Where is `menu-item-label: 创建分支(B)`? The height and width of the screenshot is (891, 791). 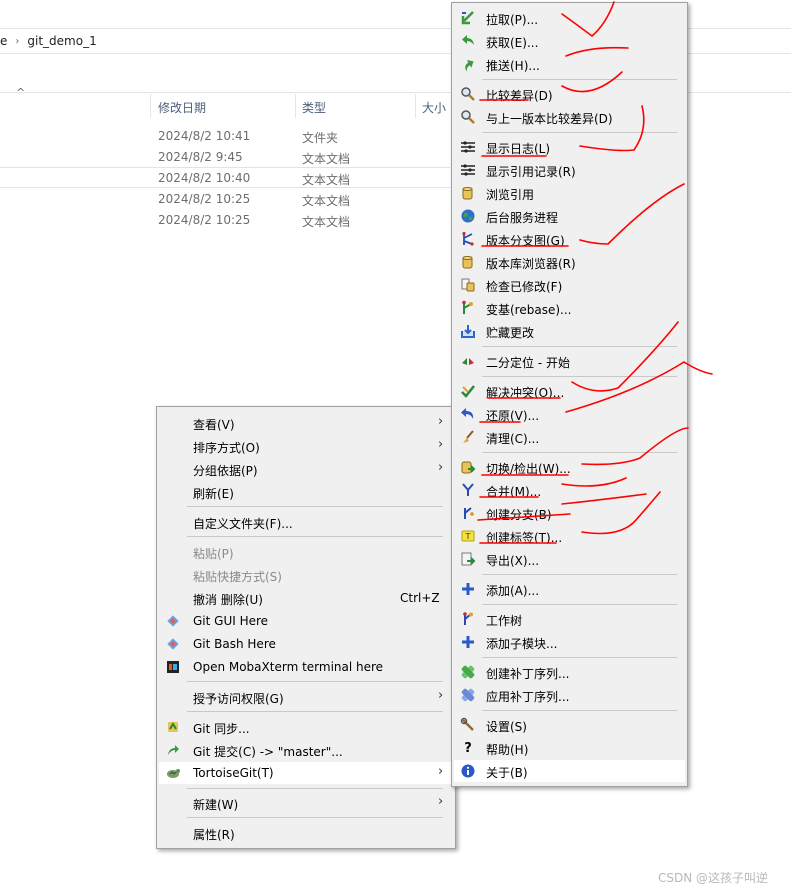 menu-item-label: 创建分支(B) is located at coordinates (519, 515).